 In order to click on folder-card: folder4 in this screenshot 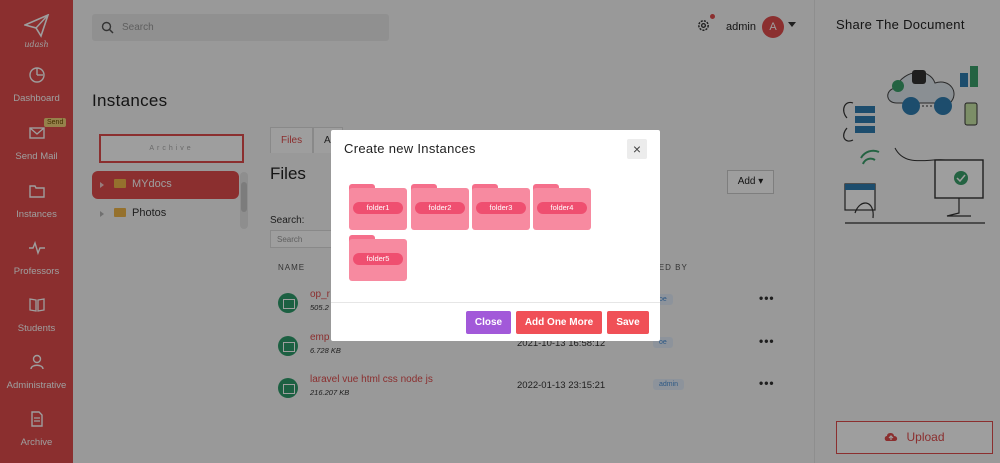, I will do `click(562, 207)`.